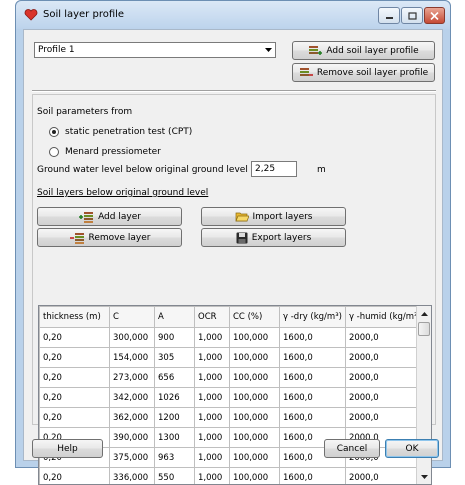 This screenshot has width=465, height=485. I want to click on add-layer-icon, so click(86, 217).